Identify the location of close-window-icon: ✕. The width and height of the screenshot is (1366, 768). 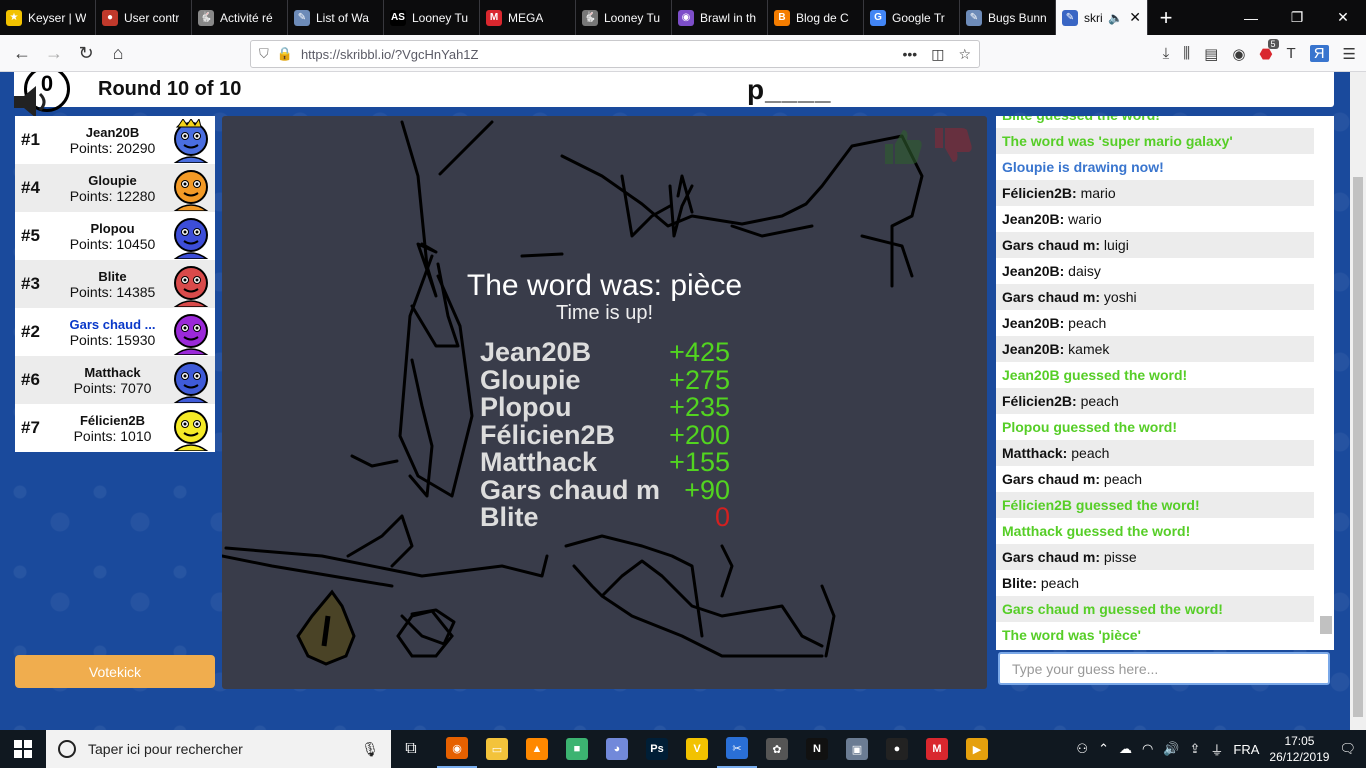
(1343, 17).